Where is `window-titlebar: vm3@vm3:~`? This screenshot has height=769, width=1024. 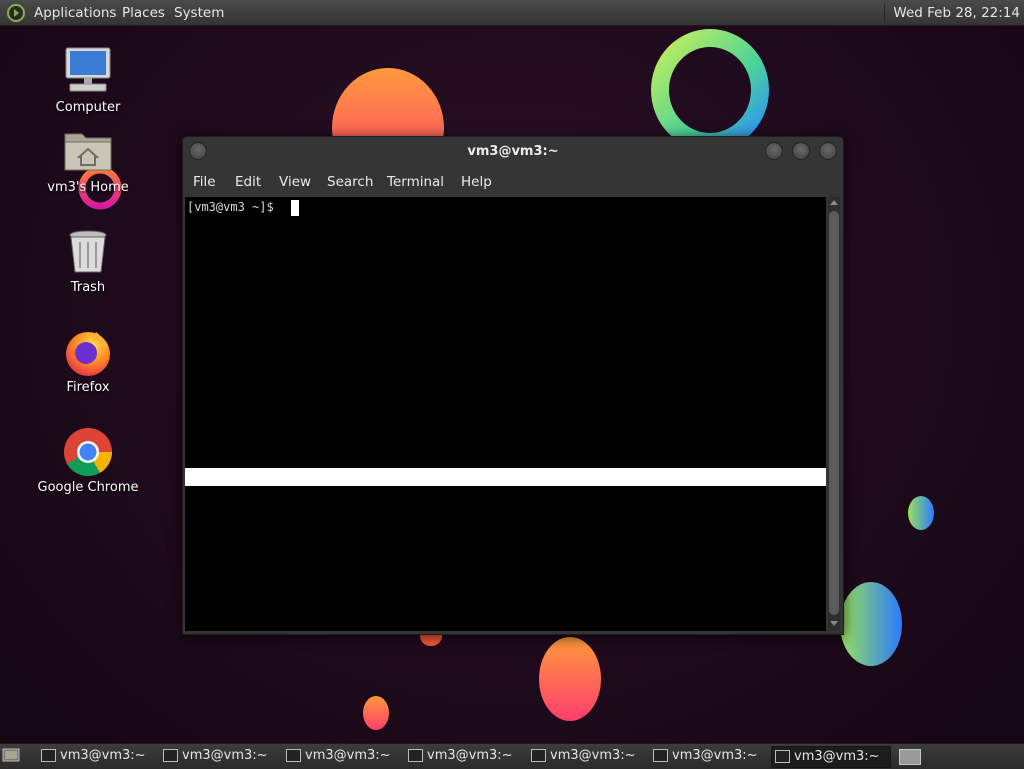
window-titlebar: vm3@vm3:~ is located at coordinates (513, 152).